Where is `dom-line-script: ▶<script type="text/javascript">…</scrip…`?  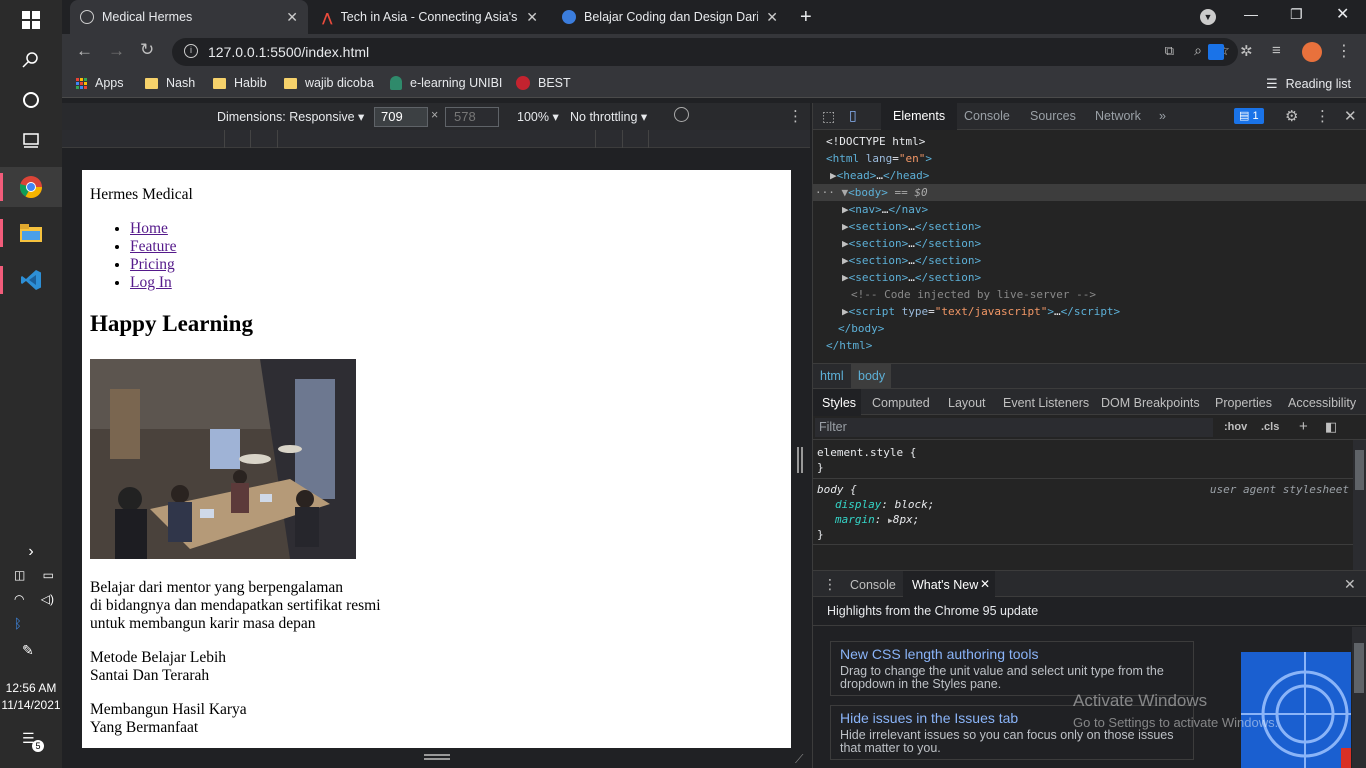 dom-line-script: ▶<script type="text/javascript">…</scrip… is located at coordinates (981, 311).